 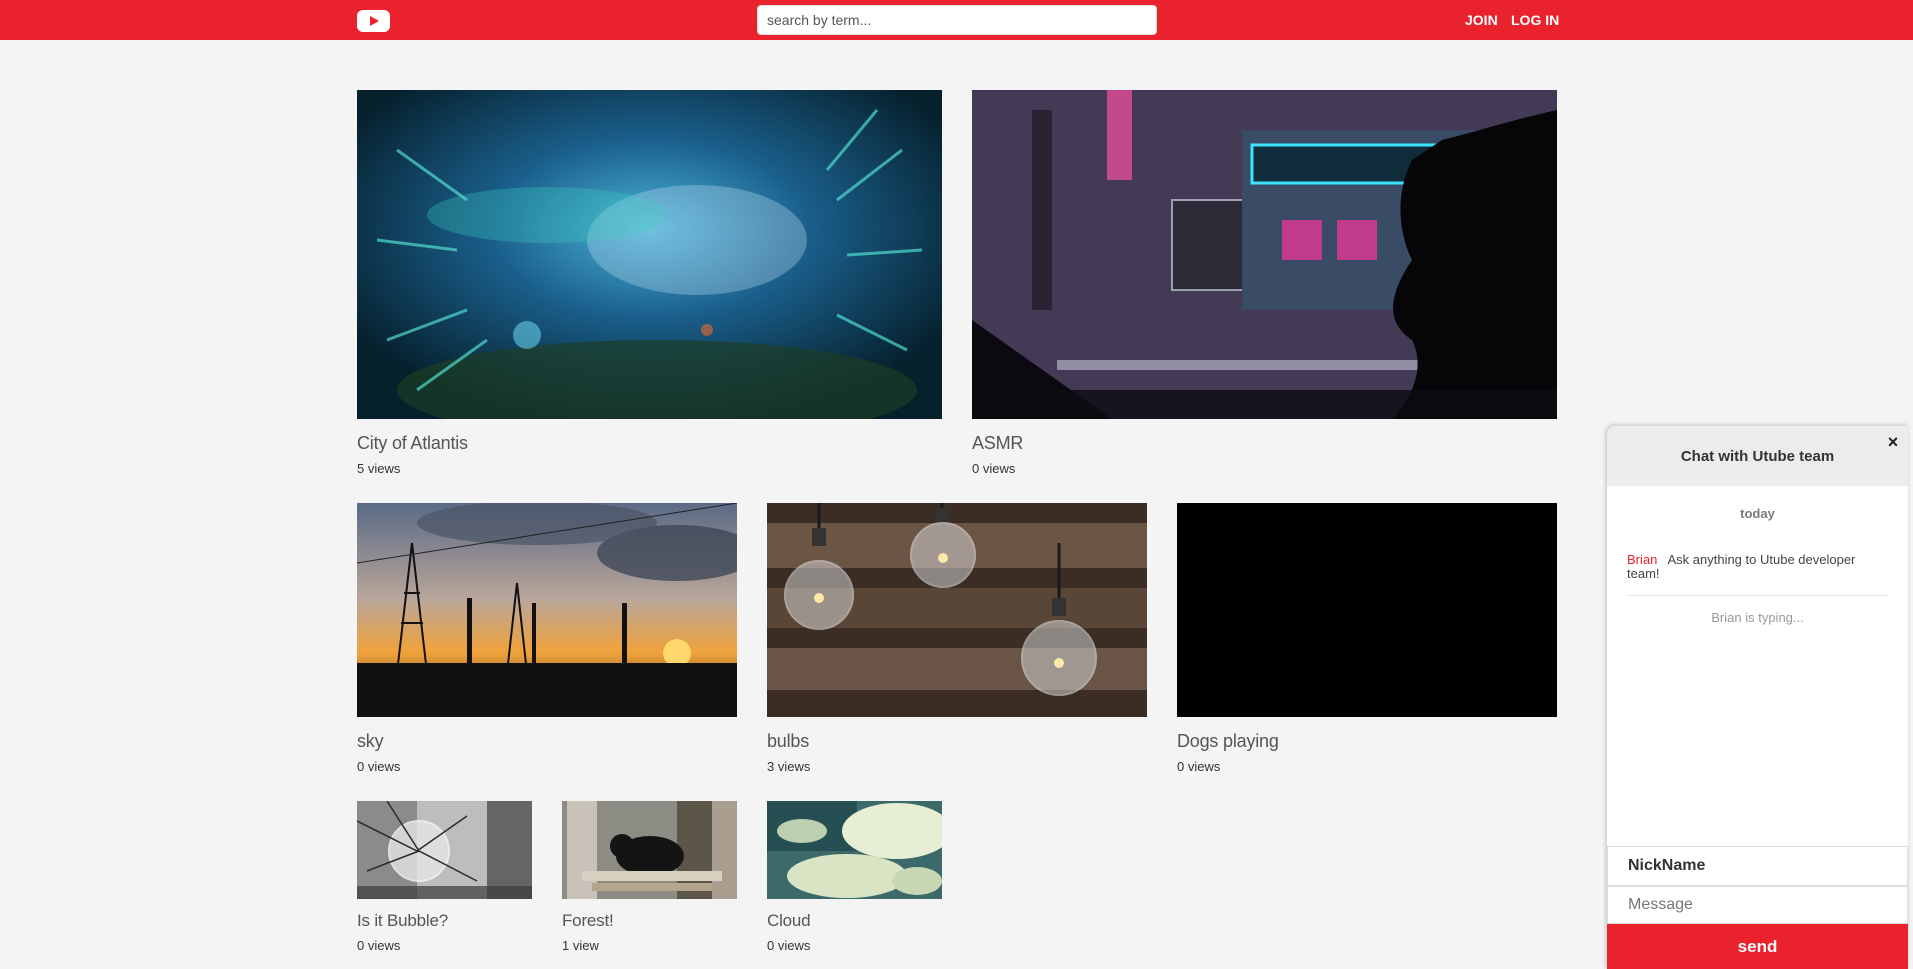 What do you see at coordinates (1264, 443) in the screenshot?
I see `video-title: ASMR` at bounding box center [1264, 443].